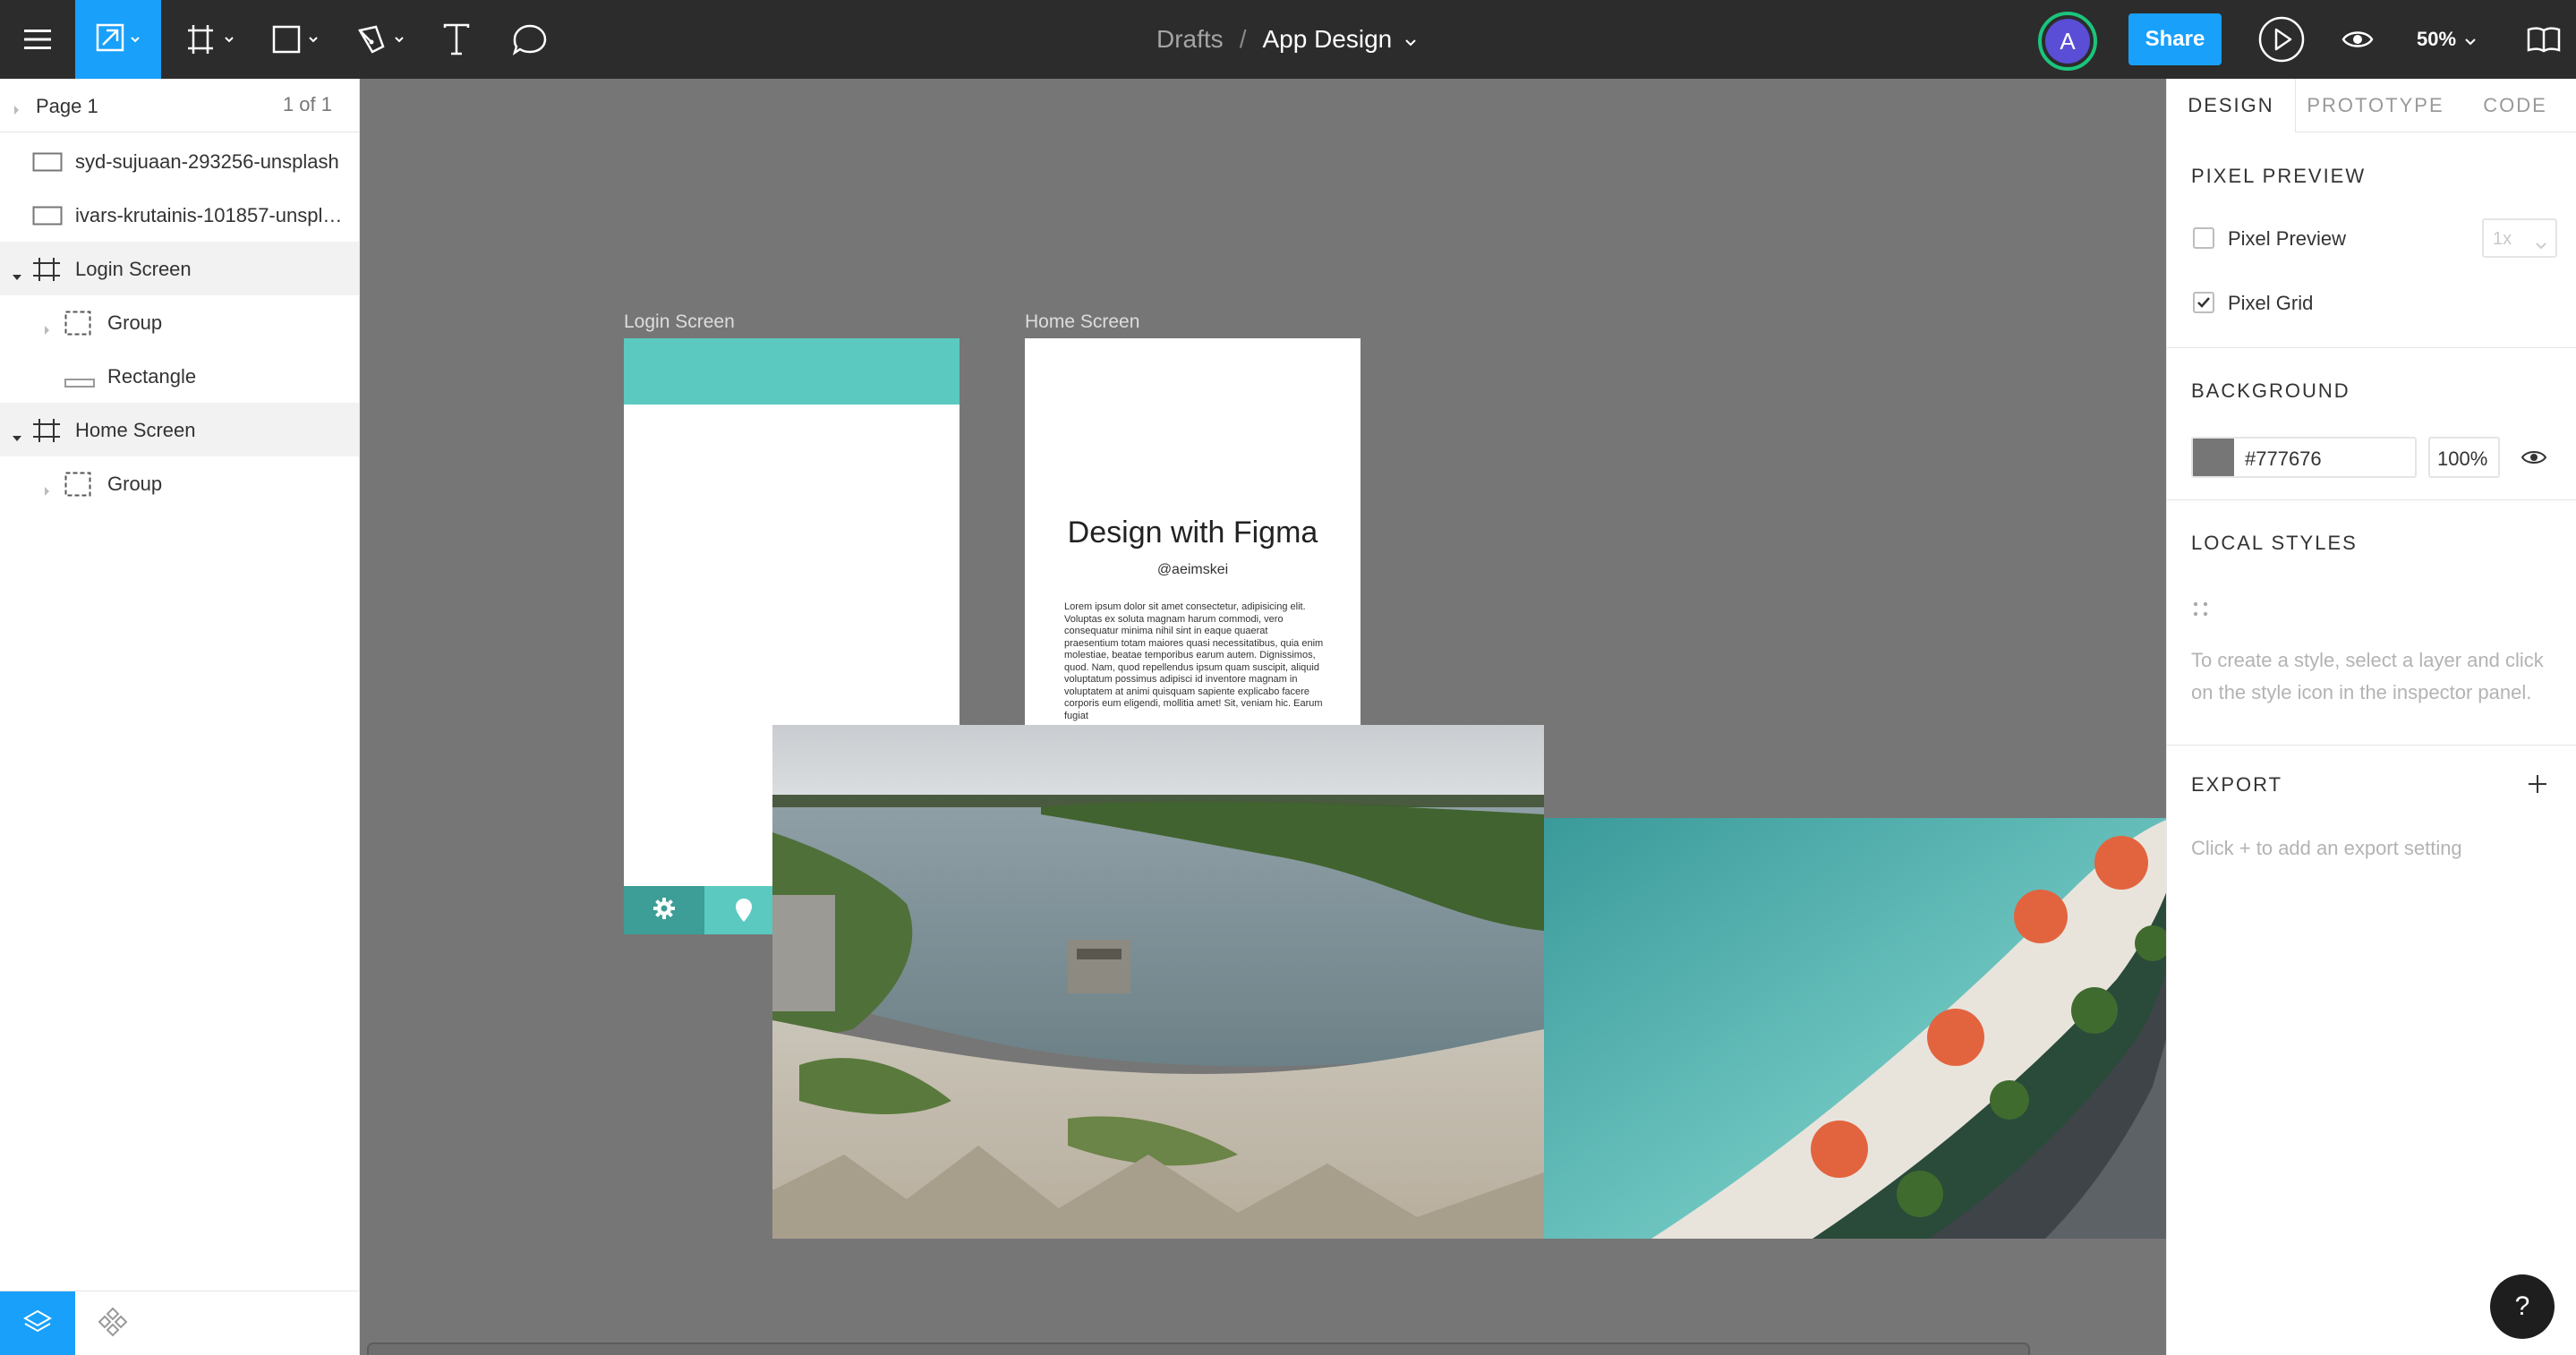  I want to click on layer-row: syd-sujuaan-293256-unsplash, so click(179, 161).